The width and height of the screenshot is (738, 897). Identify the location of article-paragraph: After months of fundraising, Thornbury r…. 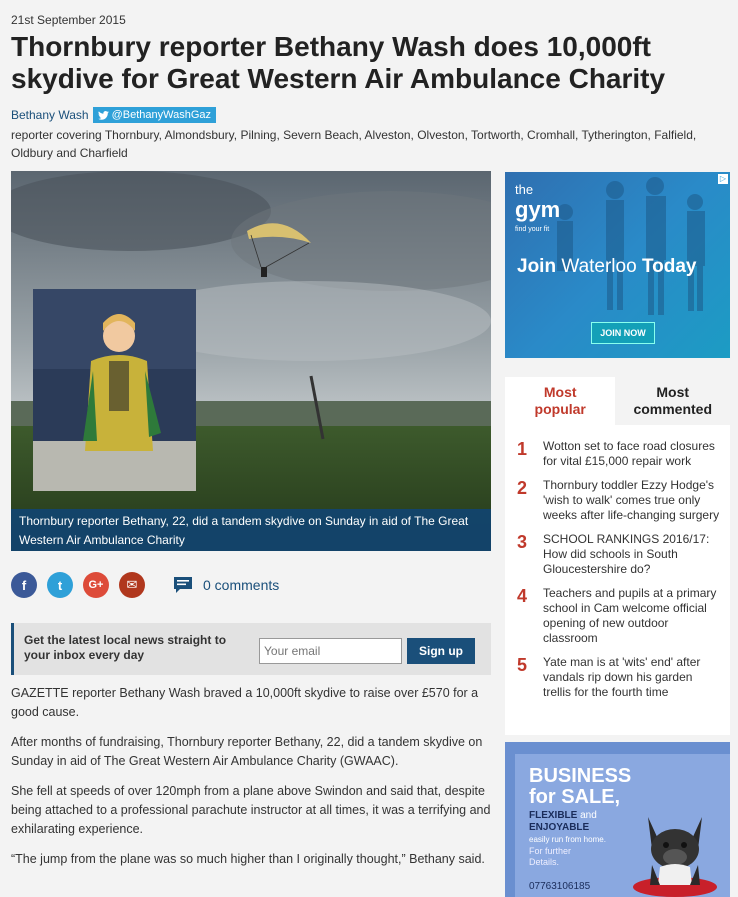
(247, 751).